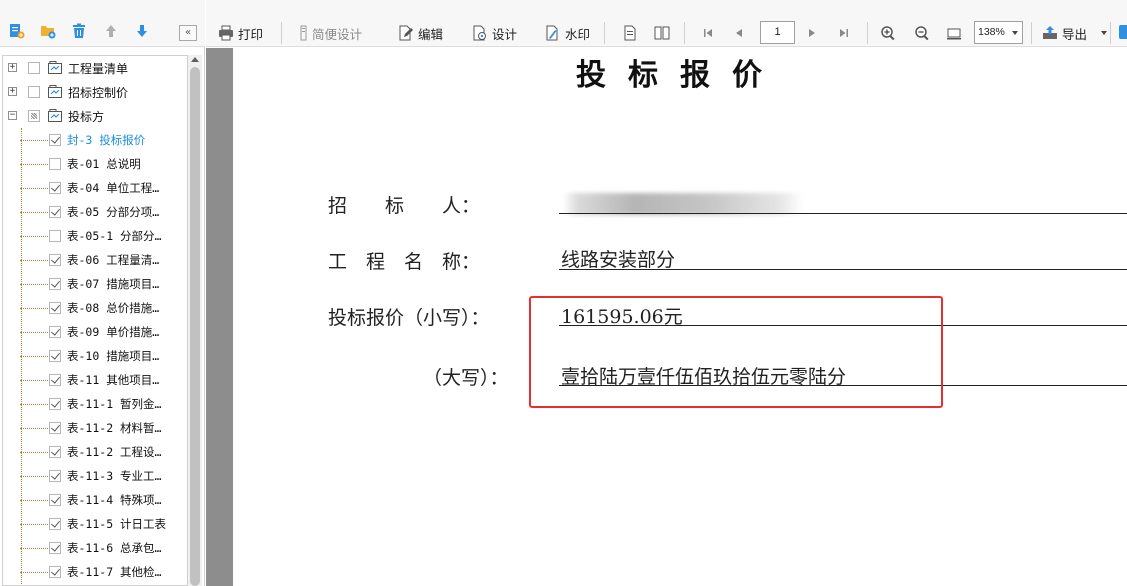 The width and height of the screenshot is (1127, 586). Describe the element at coordinates (95, 164) in the screenshot. I see `tree-report-node: 表-01 总说明` at that location.